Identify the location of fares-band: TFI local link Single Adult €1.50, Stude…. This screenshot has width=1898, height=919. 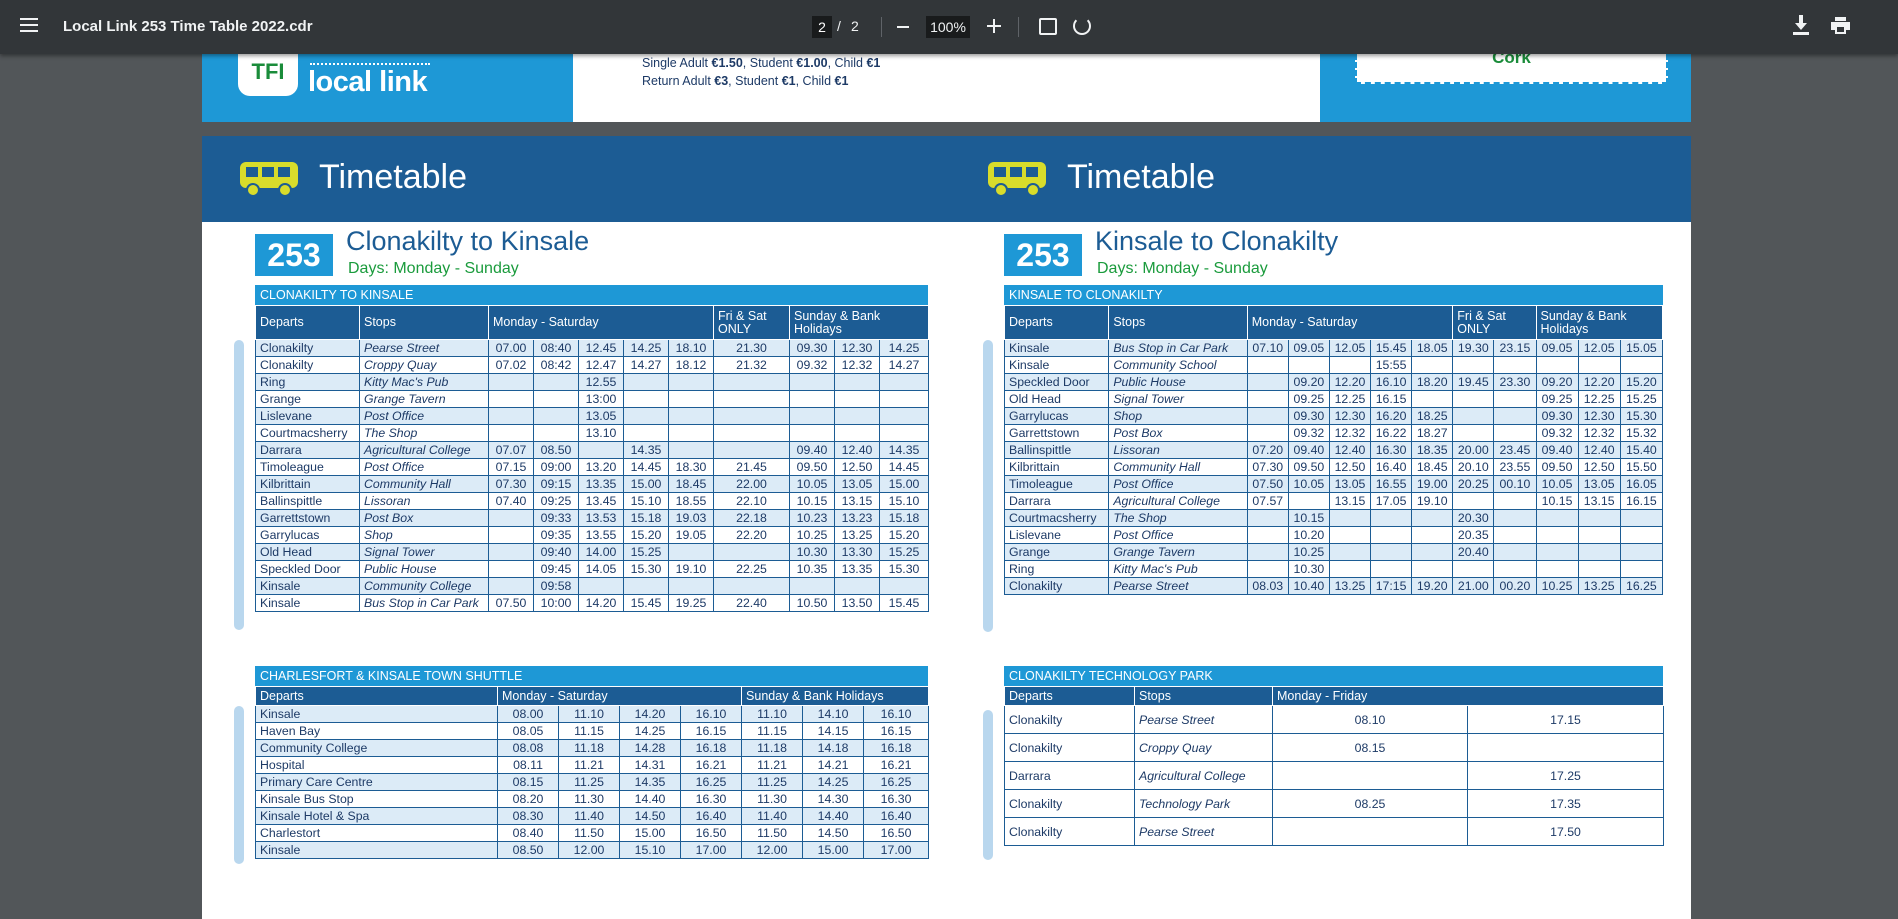
(946, 85).